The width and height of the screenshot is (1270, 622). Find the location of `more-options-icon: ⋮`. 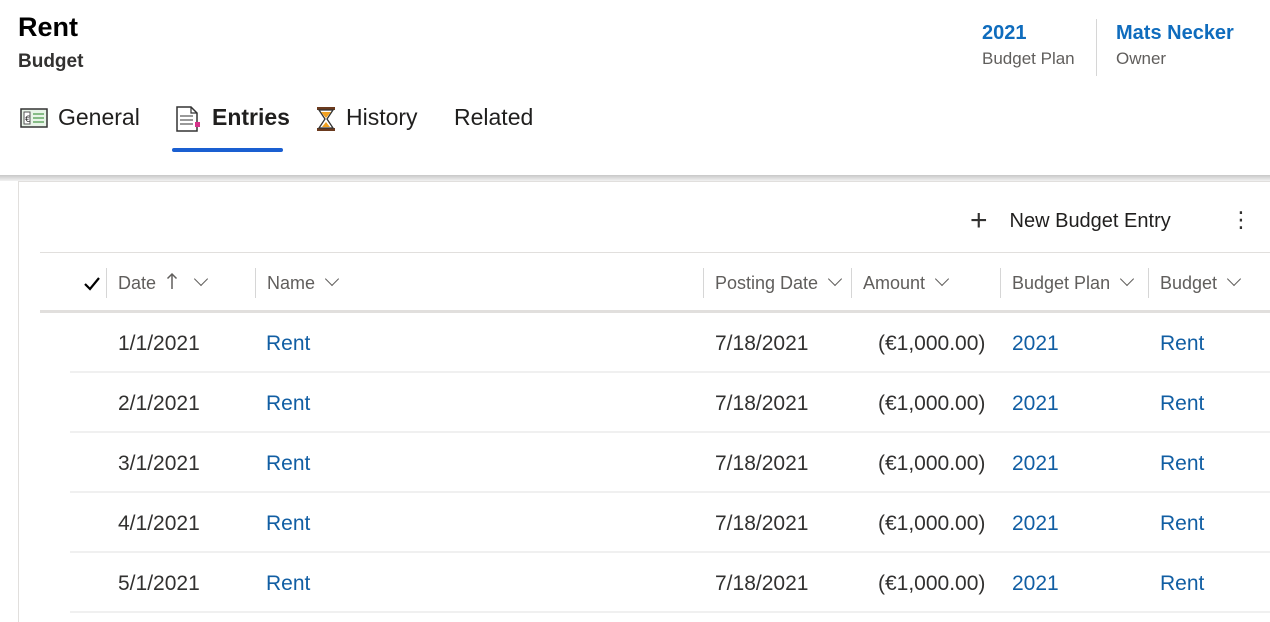

more-options-icon: ⋮ is located at coordinates (1241, 221).